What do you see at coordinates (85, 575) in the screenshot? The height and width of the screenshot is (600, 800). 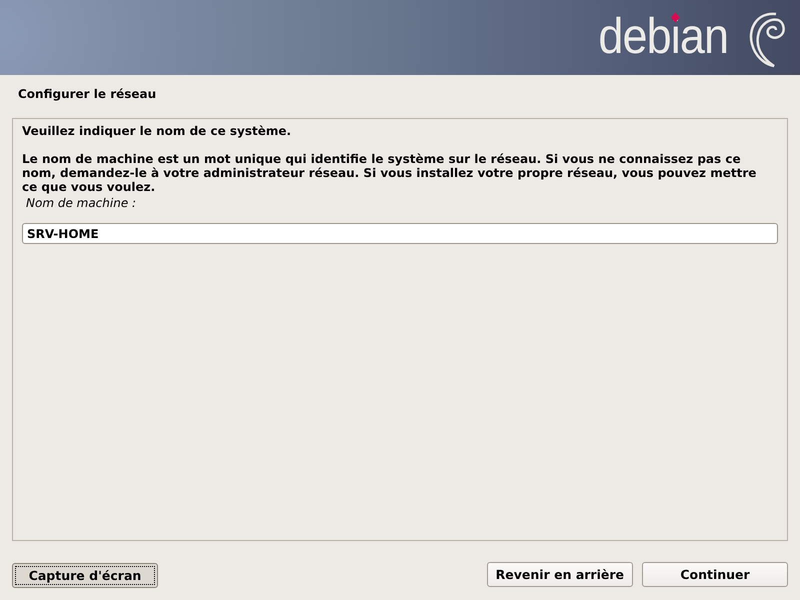 I see `screenshot-button: Capture d'écran` at bounding box center [85, 575].